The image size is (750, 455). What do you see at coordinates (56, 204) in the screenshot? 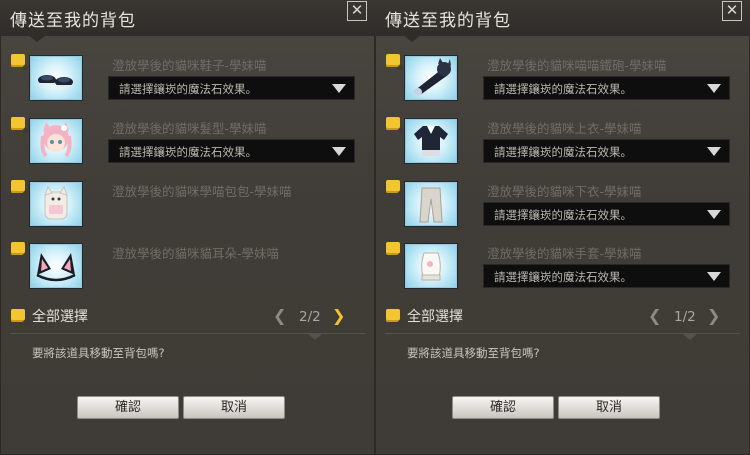
I see `cat-backpack-icon` at bounding box center [56, 204].